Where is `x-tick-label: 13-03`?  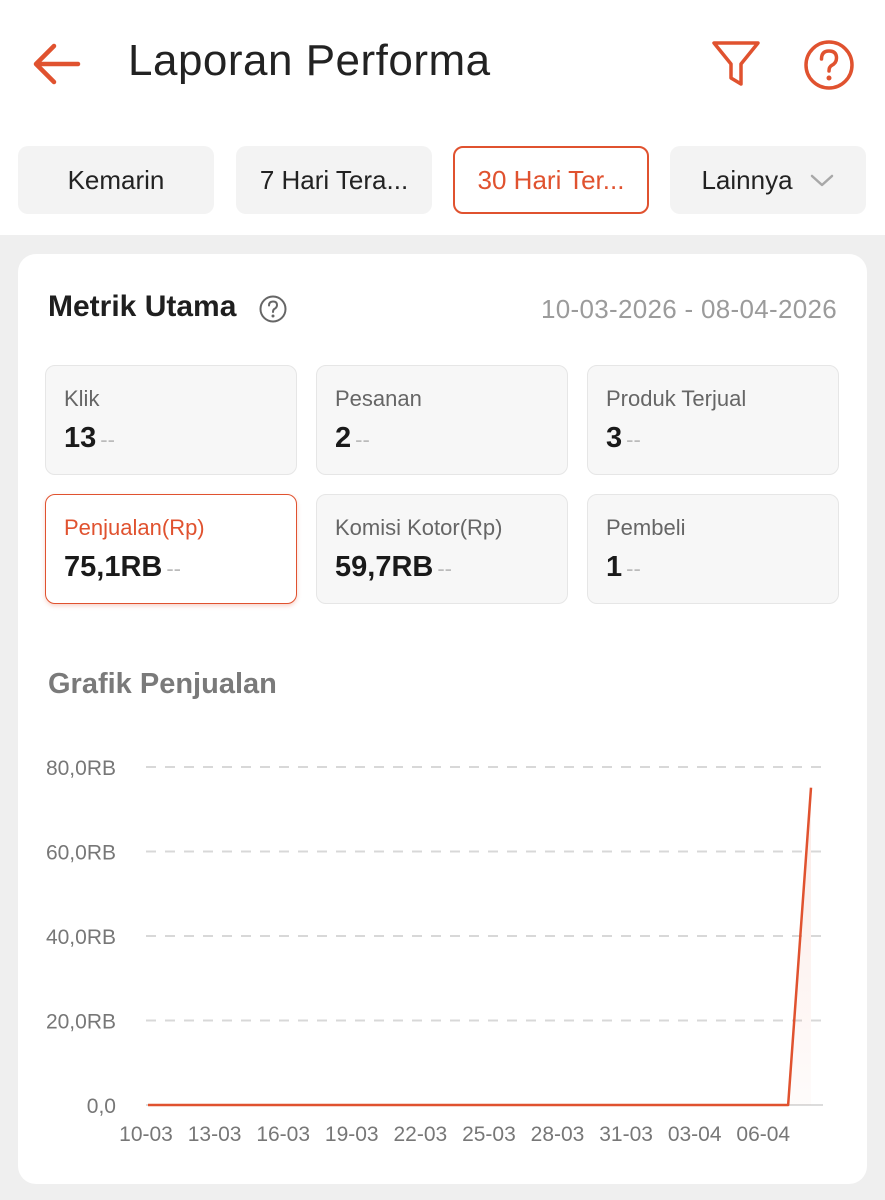 x-tick-label: 13-03 is located at coordinates (215, 1134).